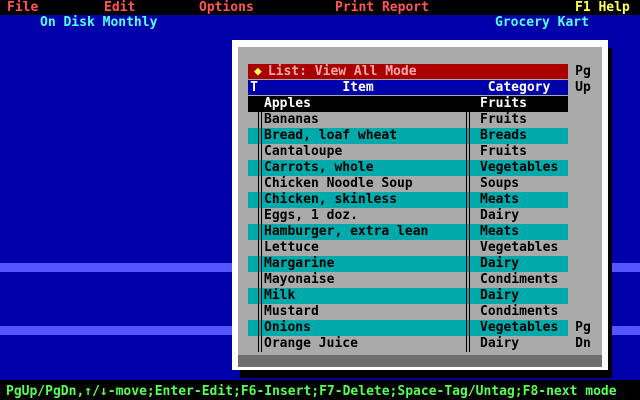 The image size is (640, 400). What do you see at coordinates (346, 231) in the screenshot?
I see `item-cell: Hamburger, extra lean` at bounding box center [346, 231].